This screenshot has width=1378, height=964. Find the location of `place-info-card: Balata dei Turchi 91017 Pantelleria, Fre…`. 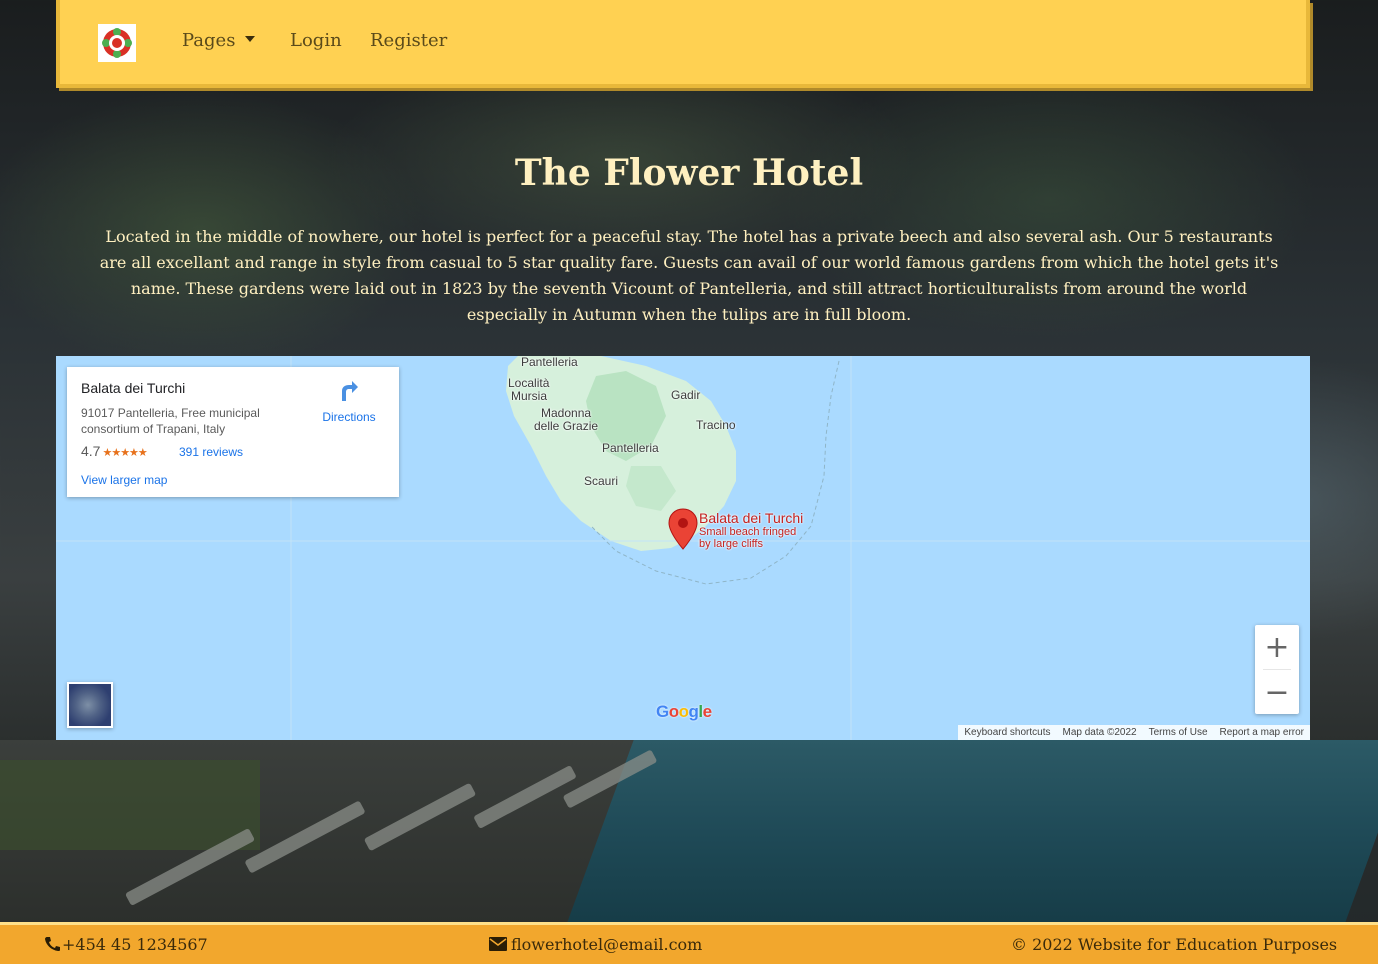

place-info-card: Balata dei Turchi 91017 Pantelleria, Fre… is located at coordinates (233, 432).